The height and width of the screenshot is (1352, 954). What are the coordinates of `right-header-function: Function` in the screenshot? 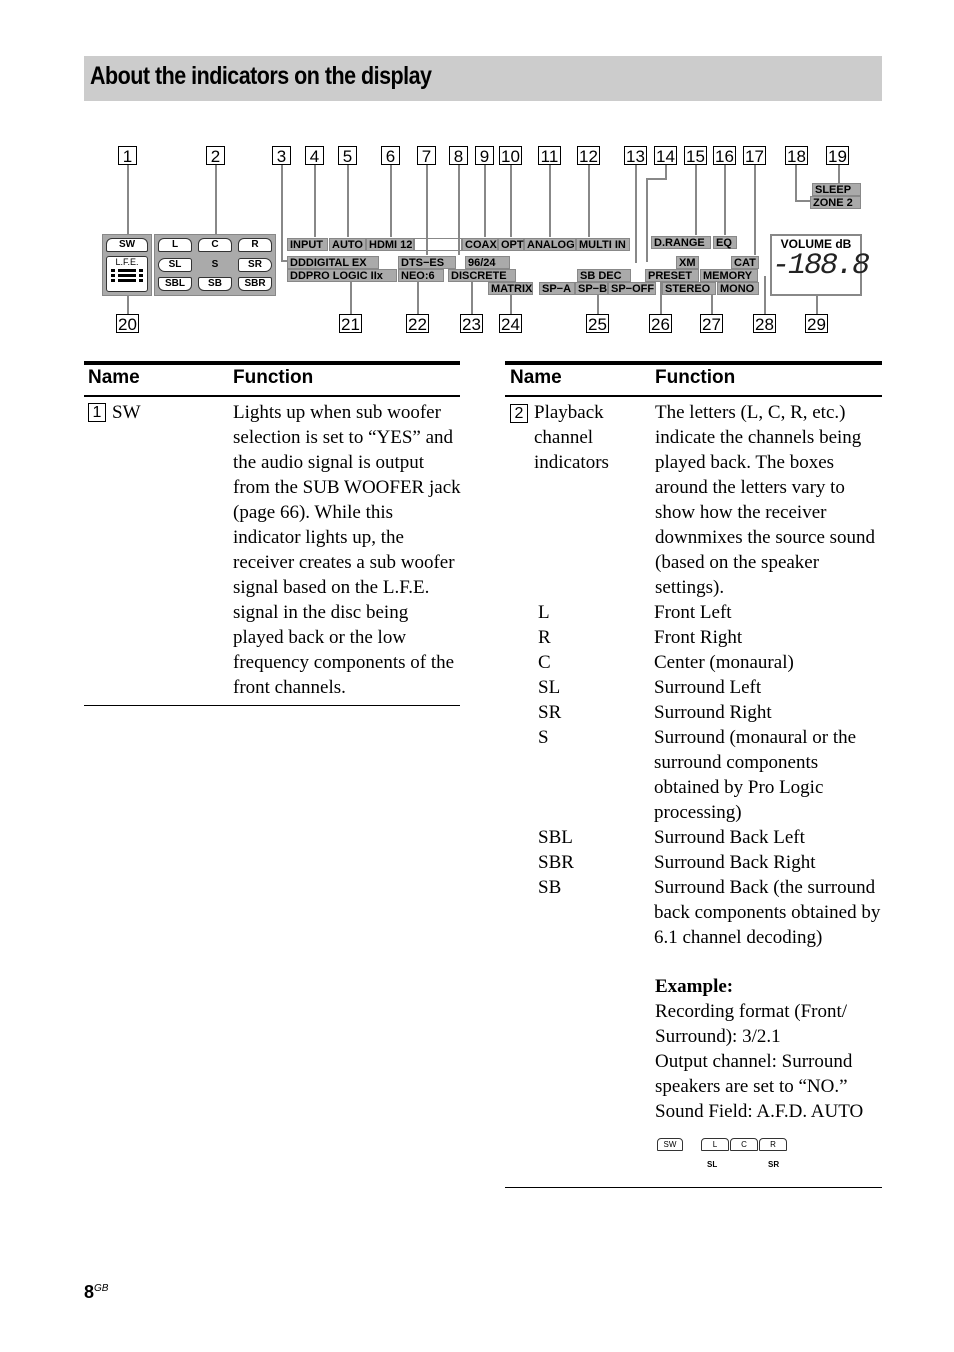 It's located at (695, 377).